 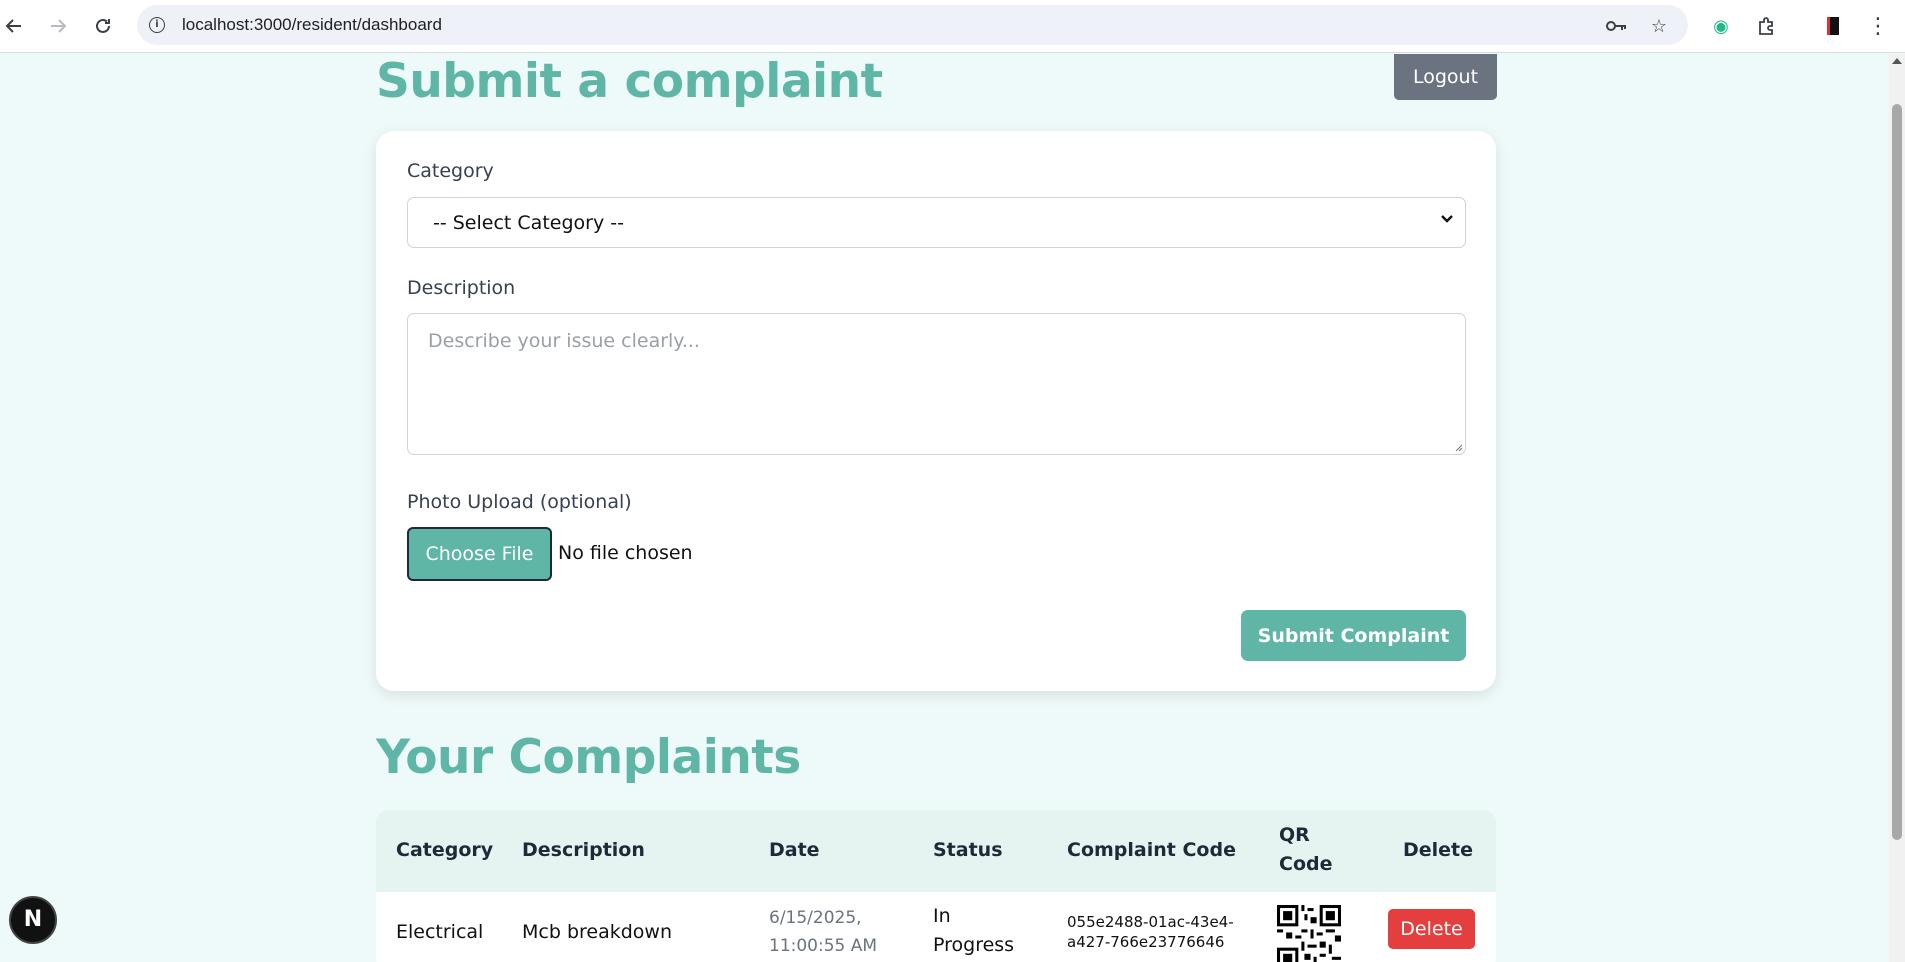 I want to click on profile-icon, so click(x=1833, y=26).